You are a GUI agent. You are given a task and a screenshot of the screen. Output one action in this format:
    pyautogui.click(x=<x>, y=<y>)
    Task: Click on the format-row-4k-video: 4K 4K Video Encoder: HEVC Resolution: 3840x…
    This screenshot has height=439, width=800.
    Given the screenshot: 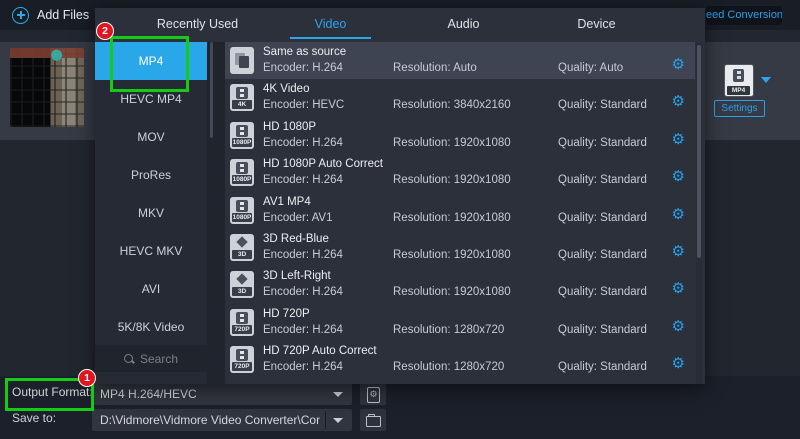 What is the action you would take?
    pyautogui.click(x=460, y=97)
    